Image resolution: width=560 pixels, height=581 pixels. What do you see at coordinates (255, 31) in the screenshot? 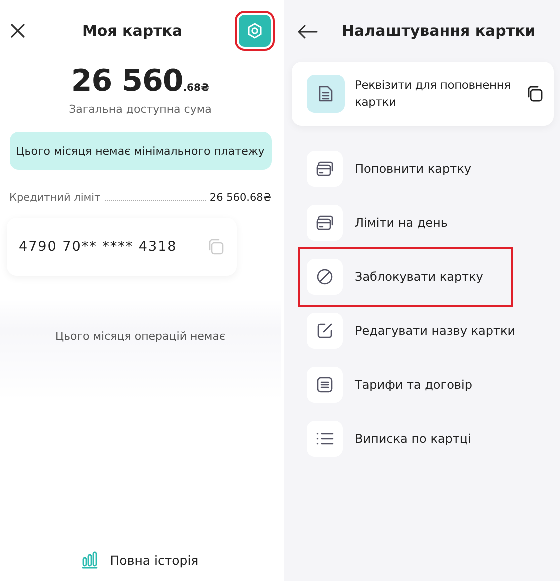
I see `gear-icon` at bounding box center [255, 31].